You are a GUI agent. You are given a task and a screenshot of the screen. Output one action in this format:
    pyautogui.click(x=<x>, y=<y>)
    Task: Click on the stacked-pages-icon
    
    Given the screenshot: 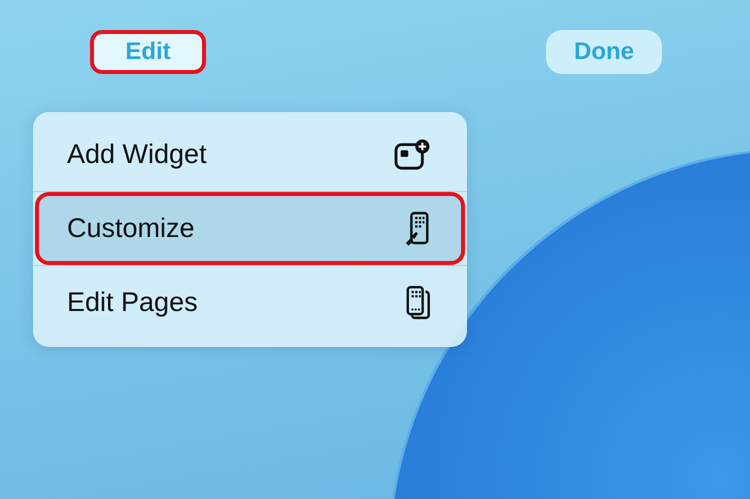 What is the action you would take?
    pyautogui.click(x=418, y=302)
    